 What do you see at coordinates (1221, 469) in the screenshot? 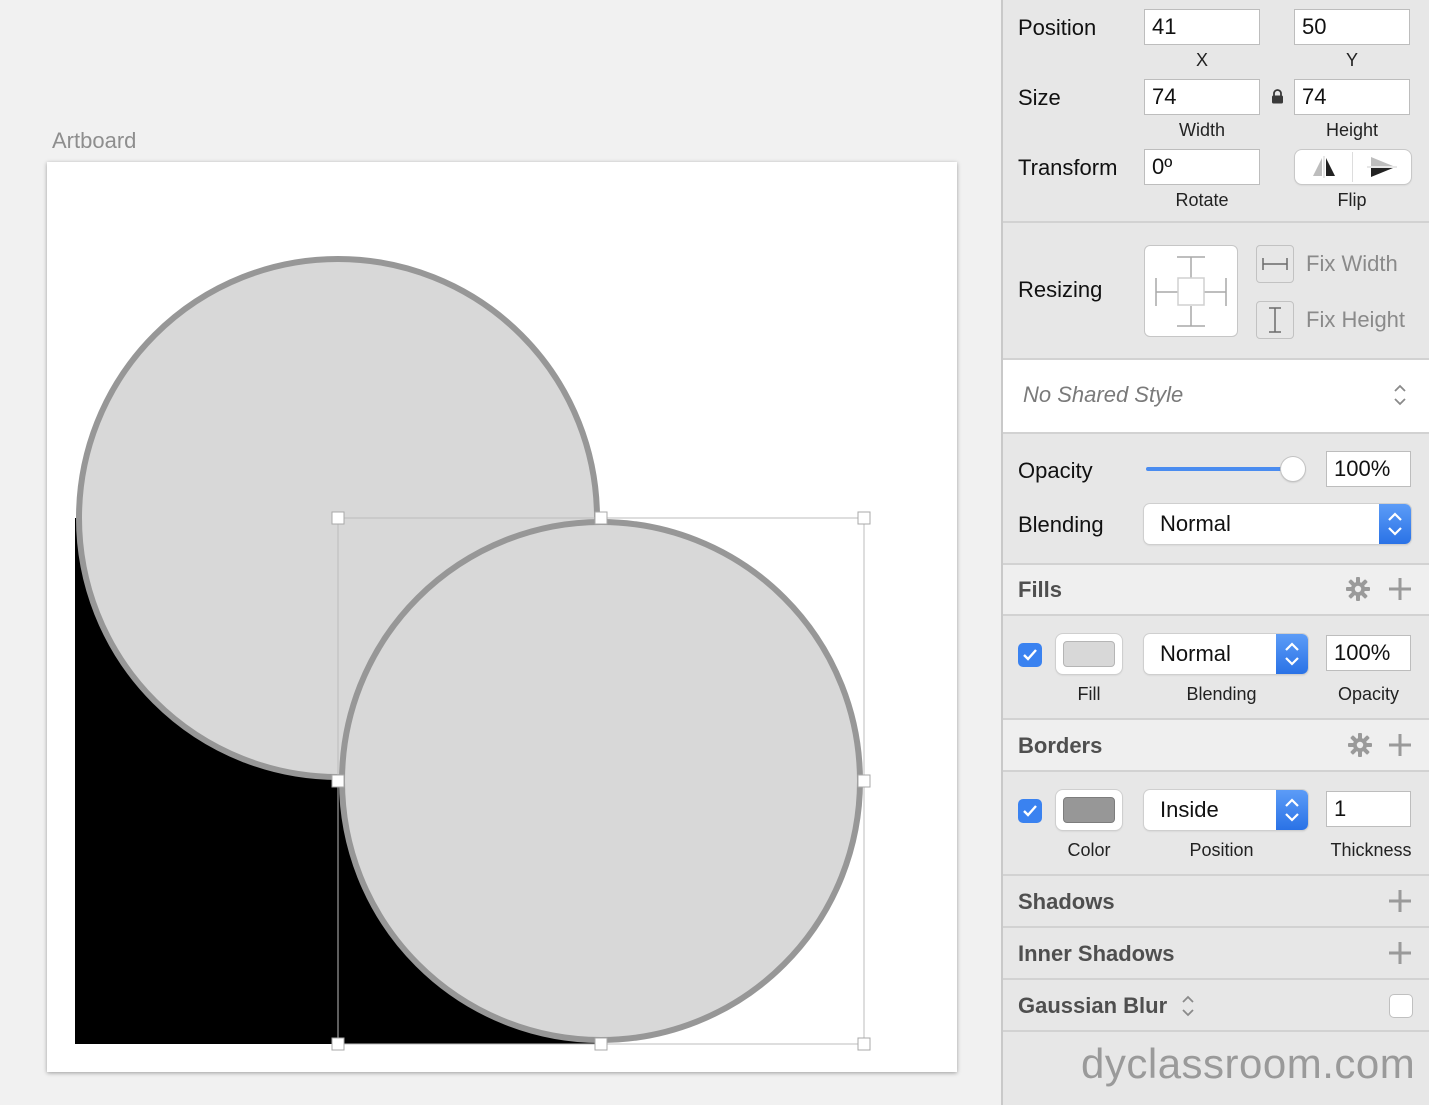
I see `opacity-slider-track` at bounding box center [1221, 469].